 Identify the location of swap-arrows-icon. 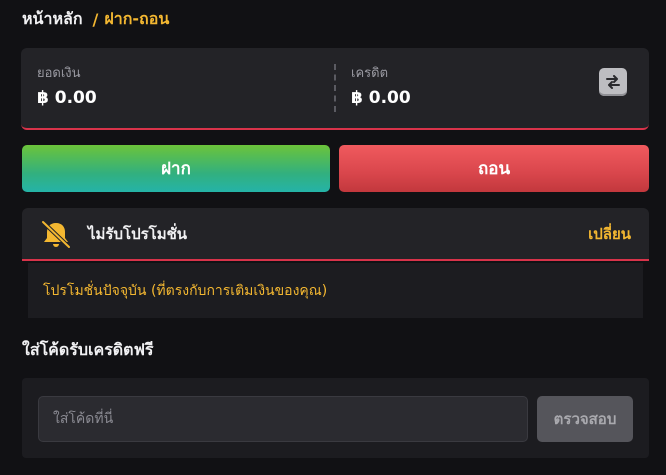
(613, 82).